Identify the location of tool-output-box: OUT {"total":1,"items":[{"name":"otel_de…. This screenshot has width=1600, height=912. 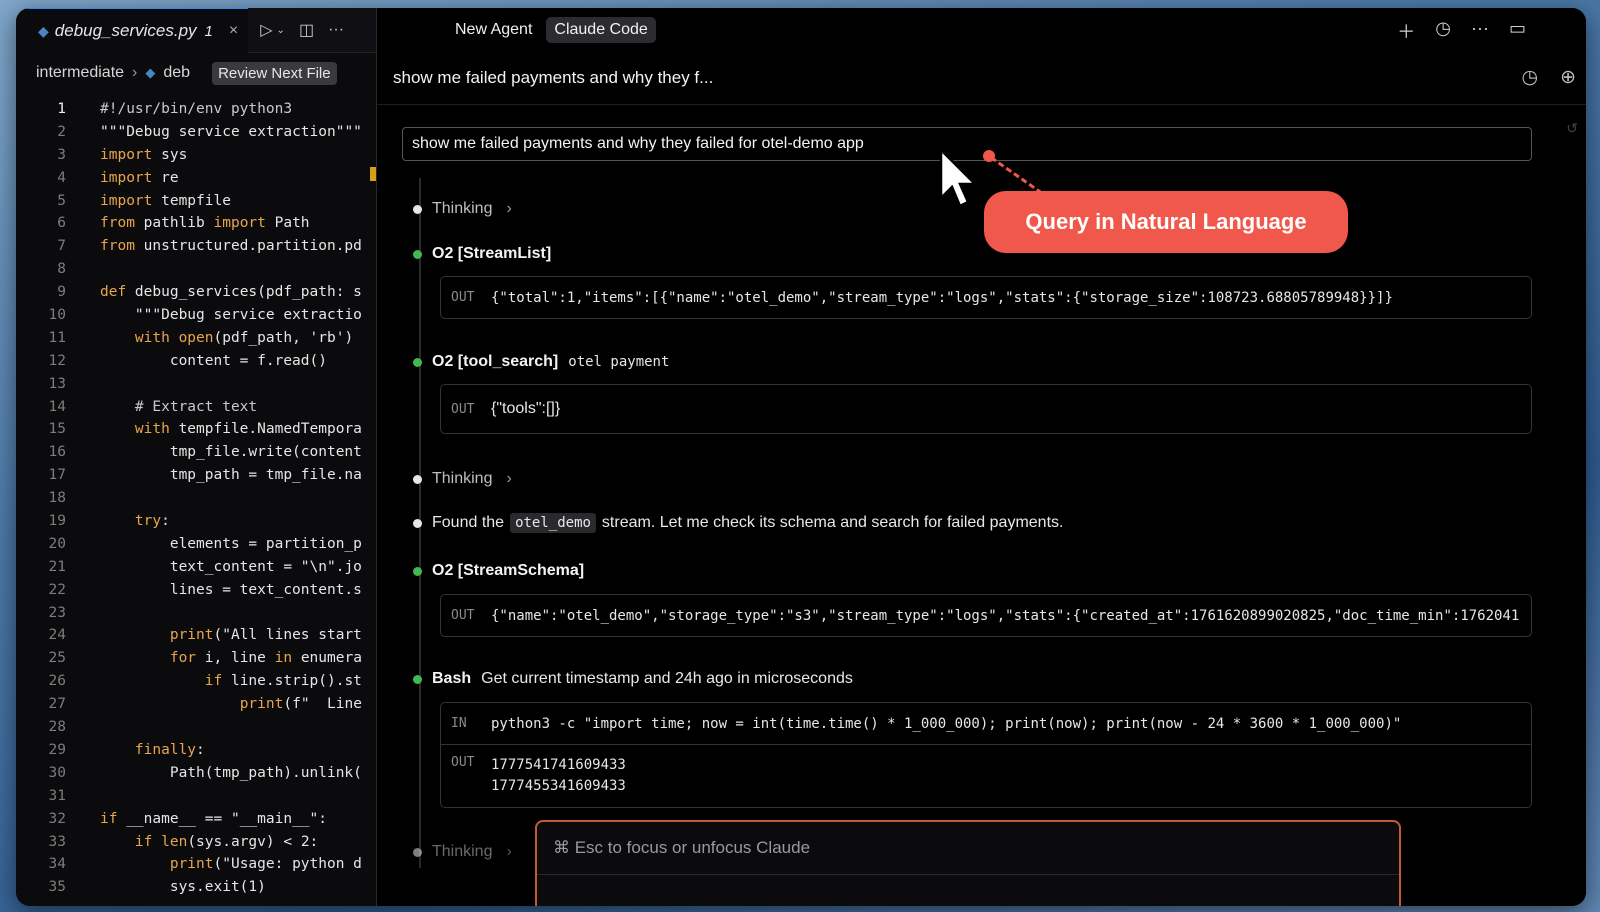
(986, 297).